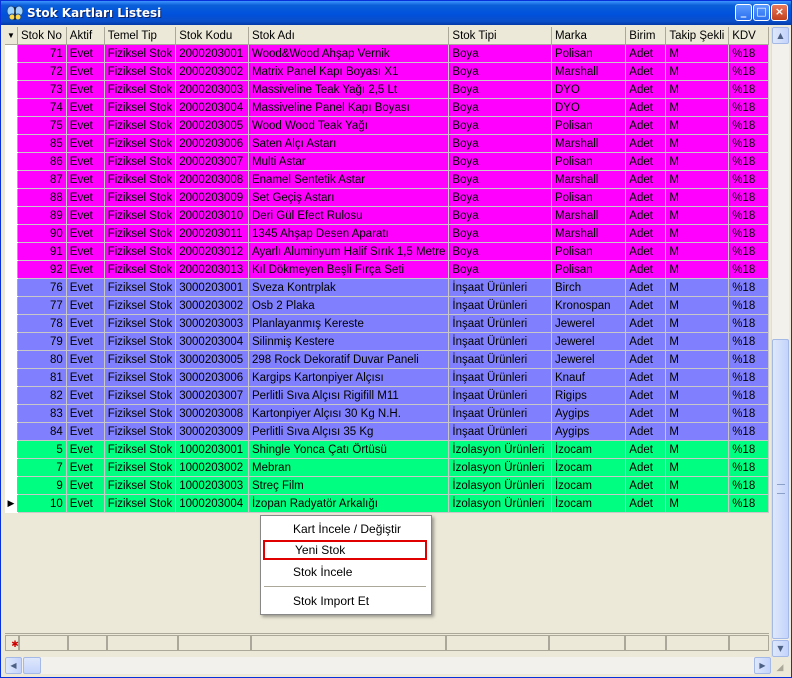 The width and height of the screenshot is (792, 678). I want to click on maximize-button: □, so click(761, 12).